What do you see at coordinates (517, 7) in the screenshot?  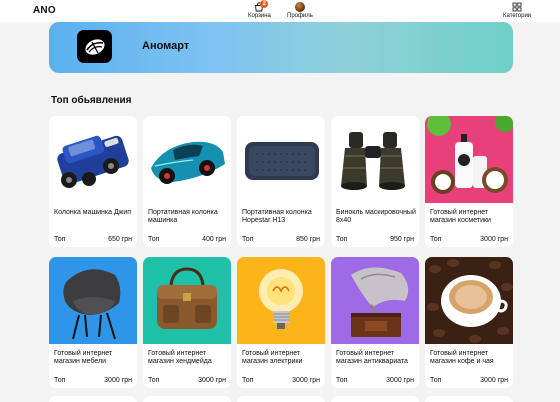 I see `grid-icon` at bounding box center [517, 7].